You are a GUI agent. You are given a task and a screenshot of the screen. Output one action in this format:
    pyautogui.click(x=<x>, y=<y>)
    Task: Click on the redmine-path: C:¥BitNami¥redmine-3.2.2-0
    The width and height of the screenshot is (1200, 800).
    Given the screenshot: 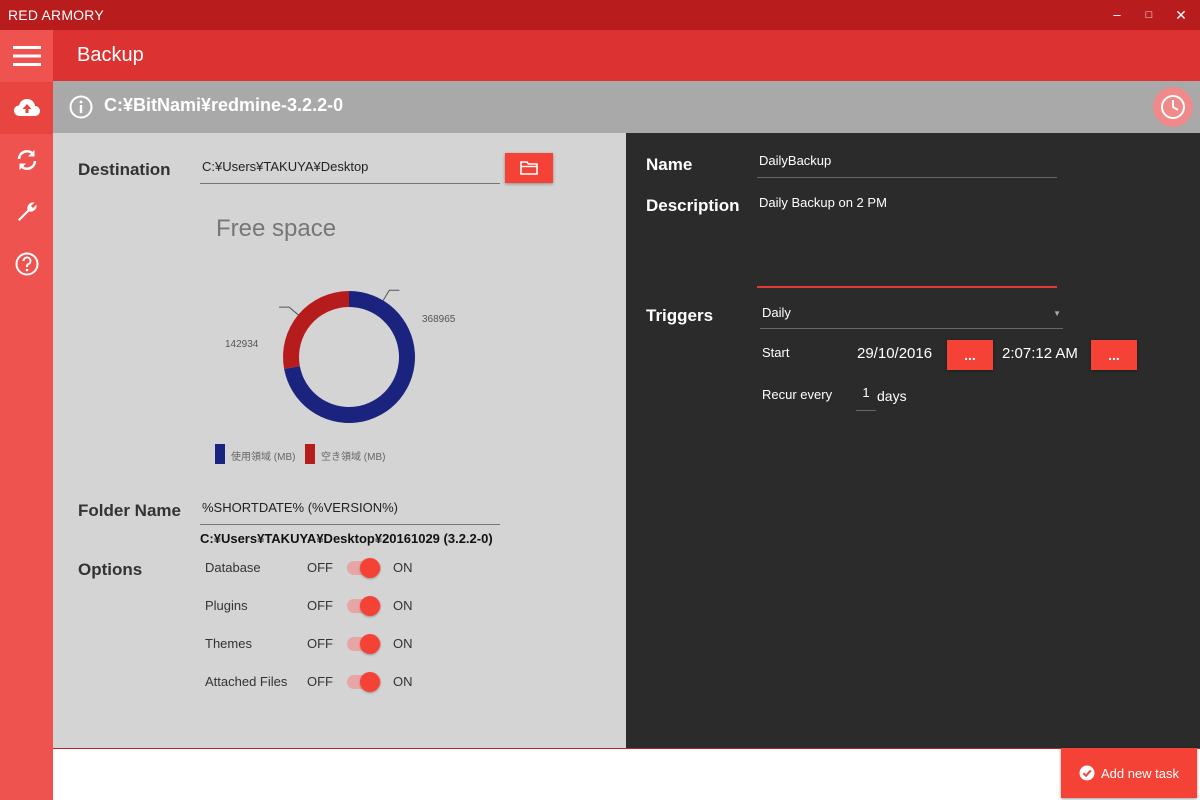 What is the action you would take?
    pyautogui.click(x=224, y=105)
    